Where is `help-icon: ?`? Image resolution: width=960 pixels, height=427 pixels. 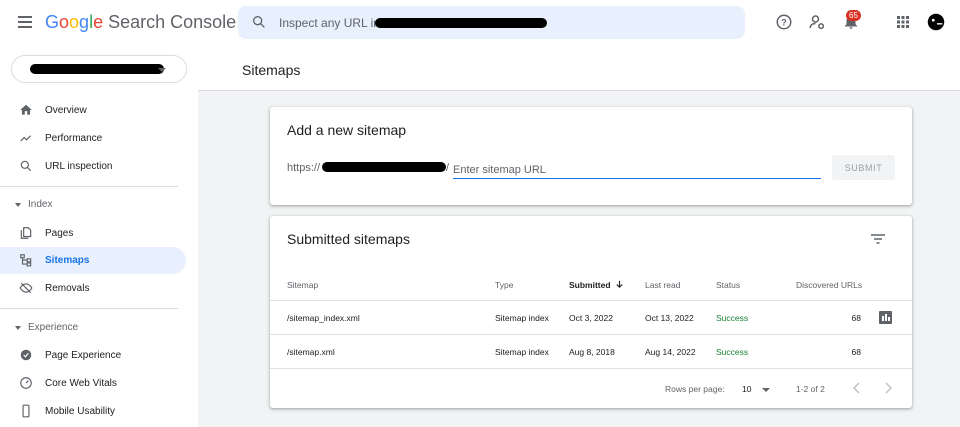
help-icon: ? is located at coordinates (784, 22).